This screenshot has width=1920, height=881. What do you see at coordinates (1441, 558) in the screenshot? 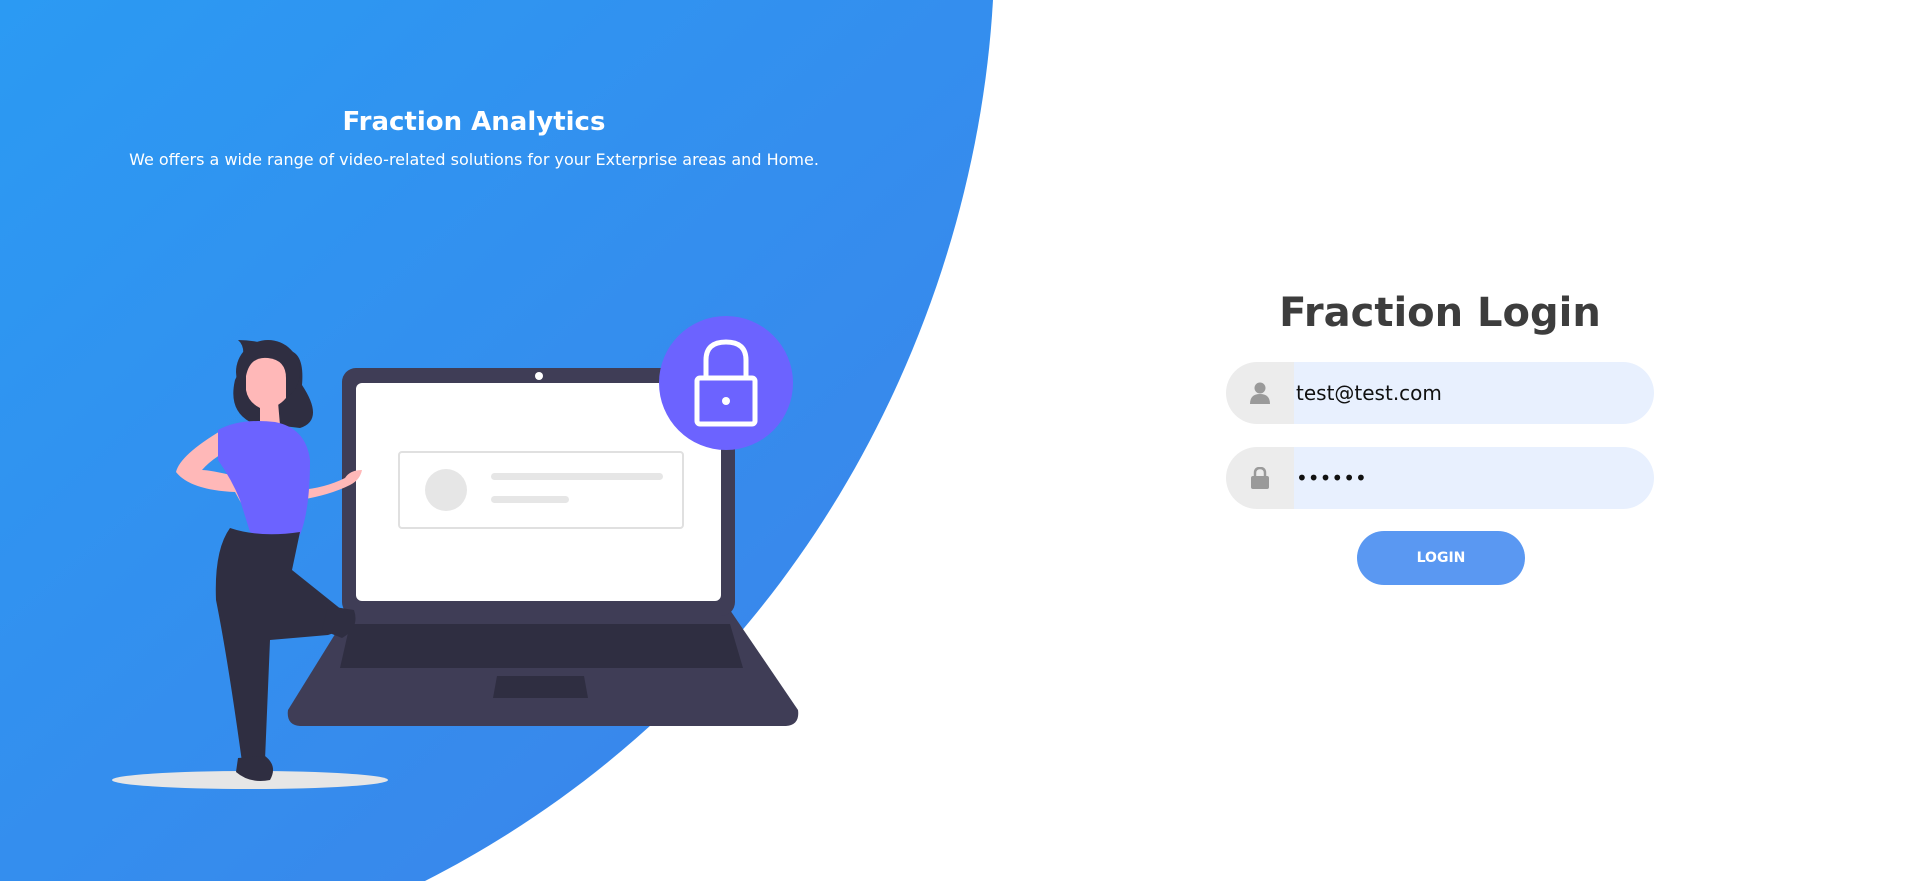
I see `login-button: LOGIN` at bounding box center [1441, 558].